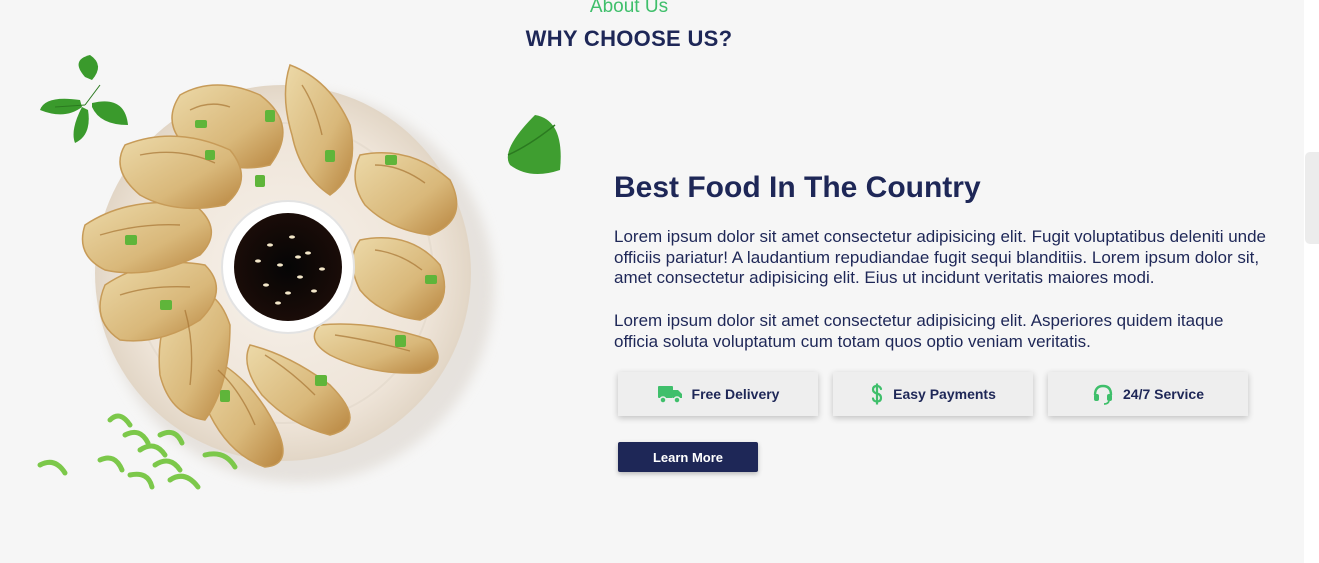  I want to click on feature-24-7-service: 24/7 Service, so click(1148, 394).